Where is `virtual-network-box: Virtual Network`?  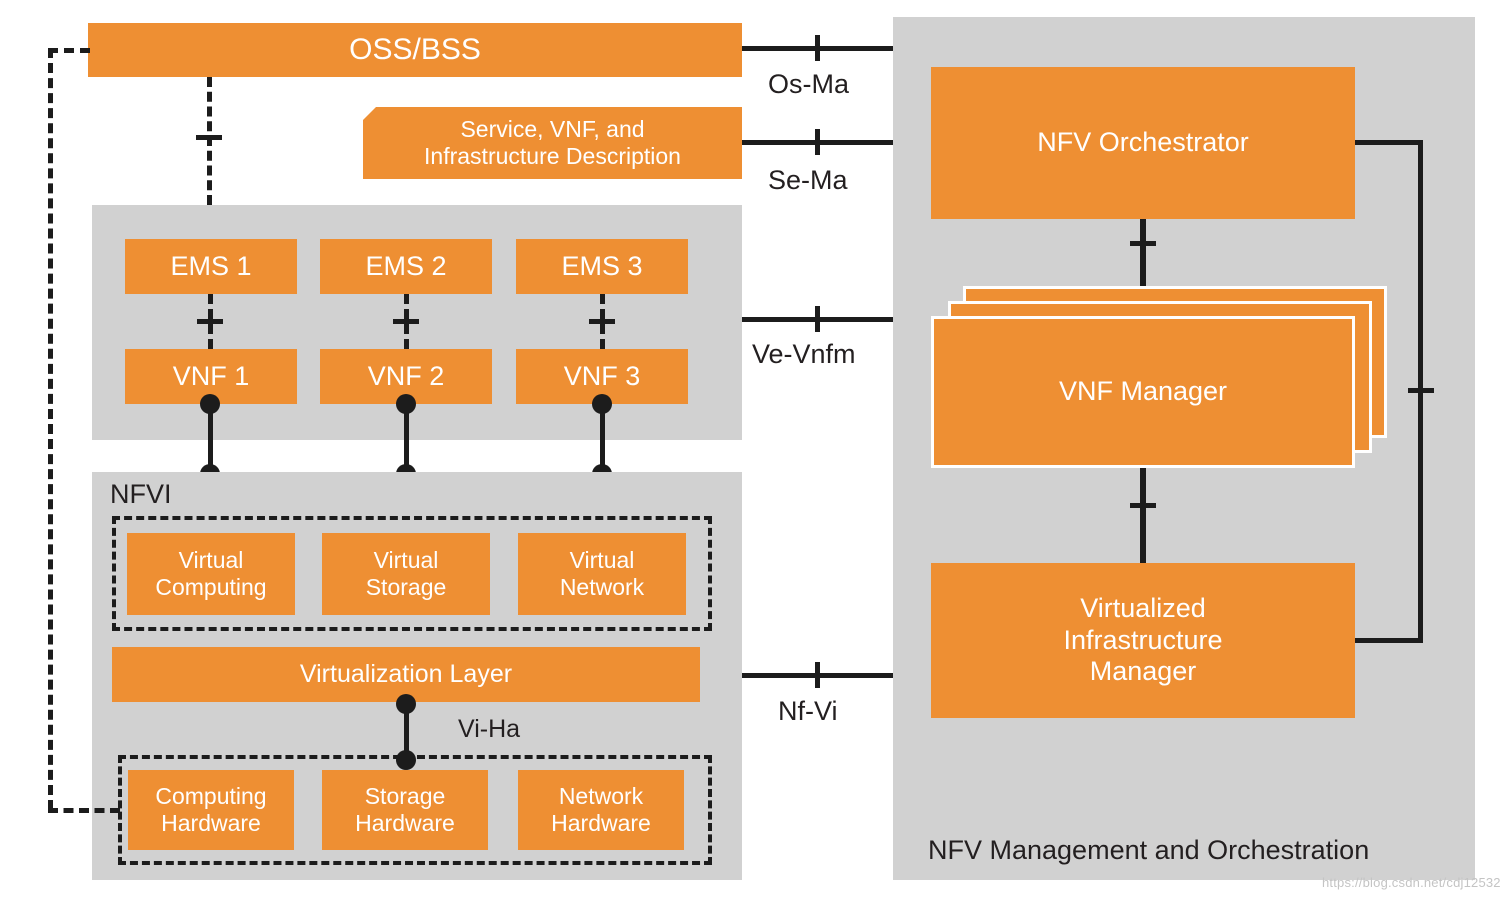 virtual-network-box: Virtual Network is located at coordinates (602, 574).